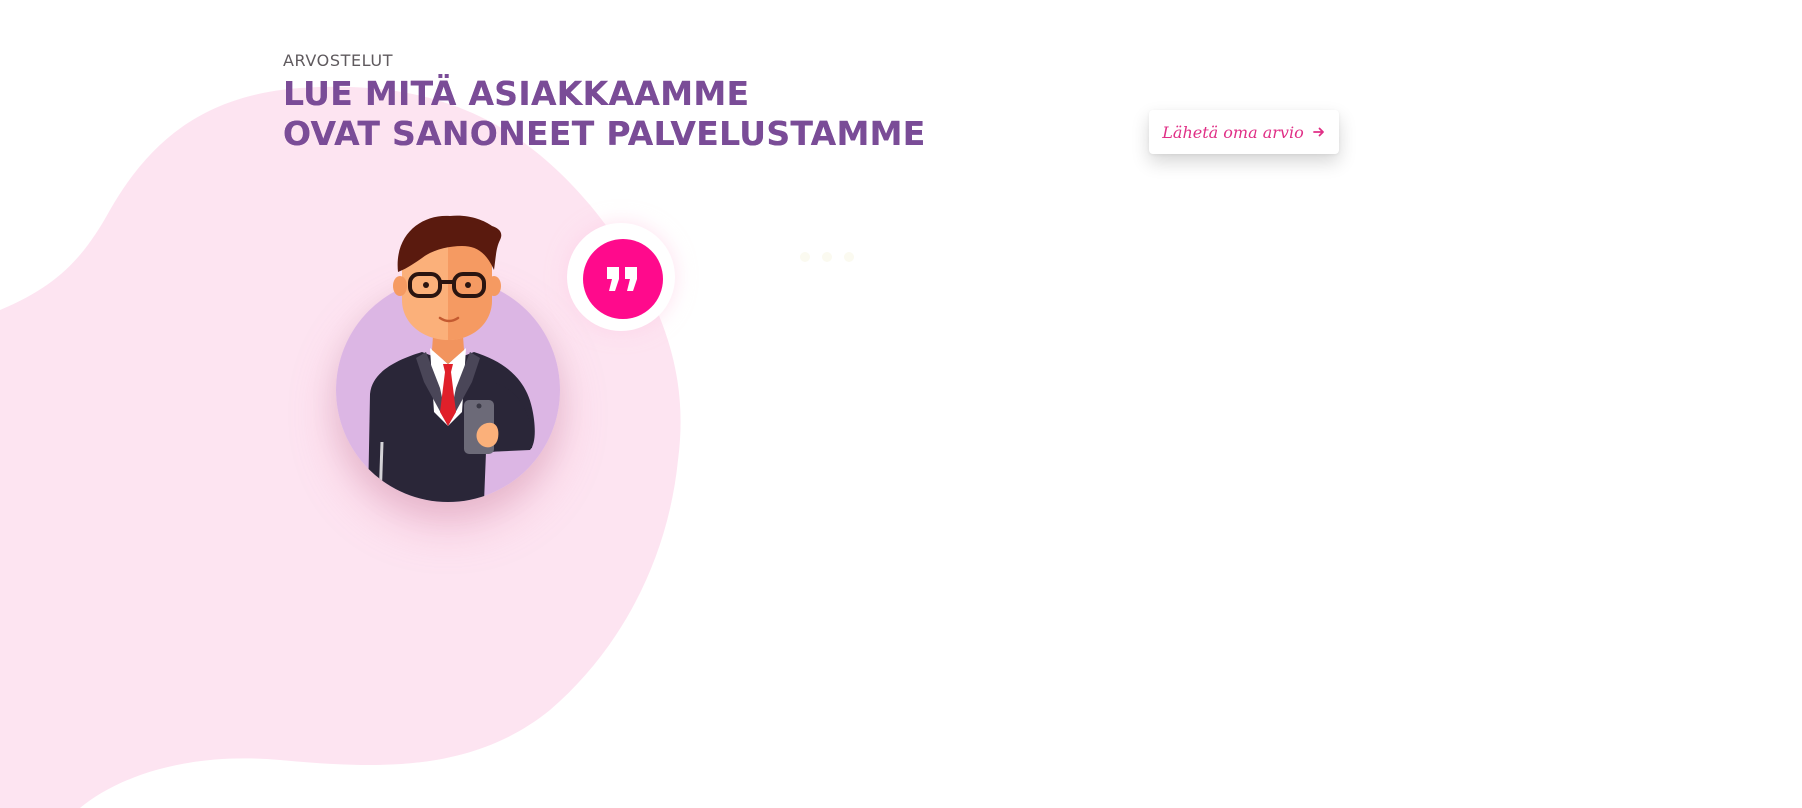 This screenshot has height=808, width=1802. I want to click on heading-line-1: LUE MITÄ ASIAKKAAMME, so click(516, 93).